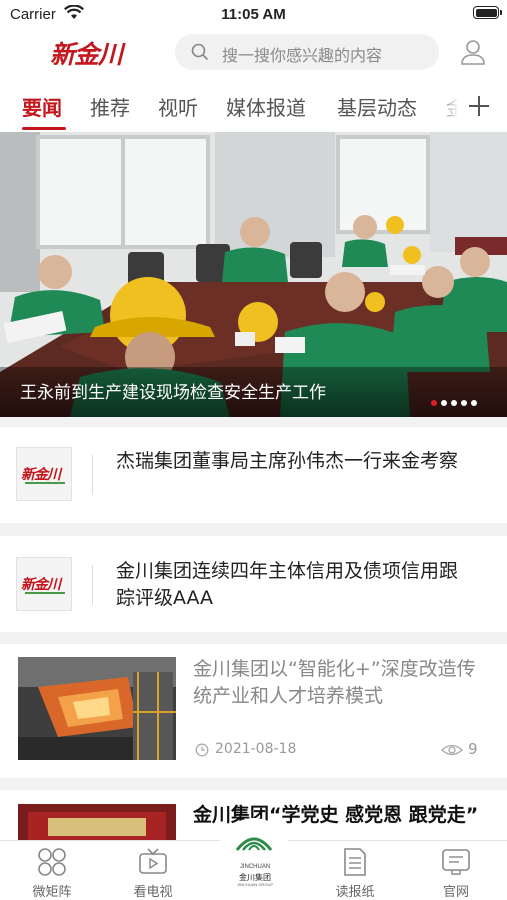 The image size is (507, 900). What do you see at coordinates (355, 862) in the screenshot?
I see `newspaper-icon` at bounding box center [355, 862].